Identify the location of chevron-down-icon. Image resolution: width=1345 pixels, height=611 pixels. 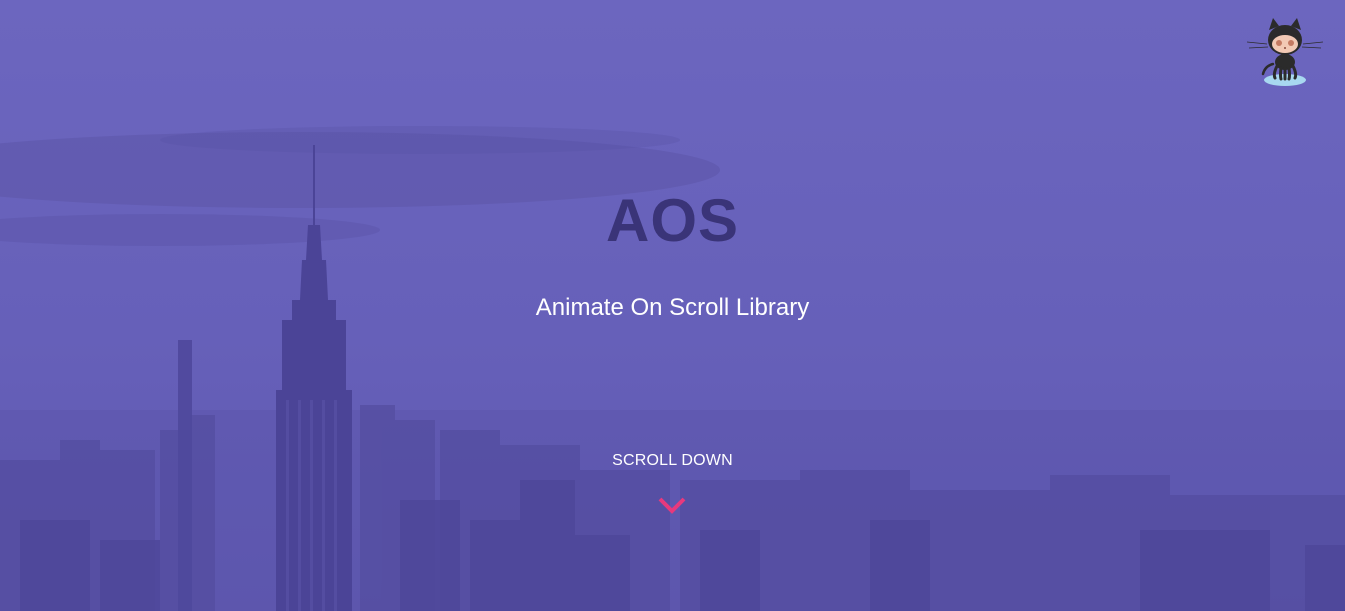
(672, 505).